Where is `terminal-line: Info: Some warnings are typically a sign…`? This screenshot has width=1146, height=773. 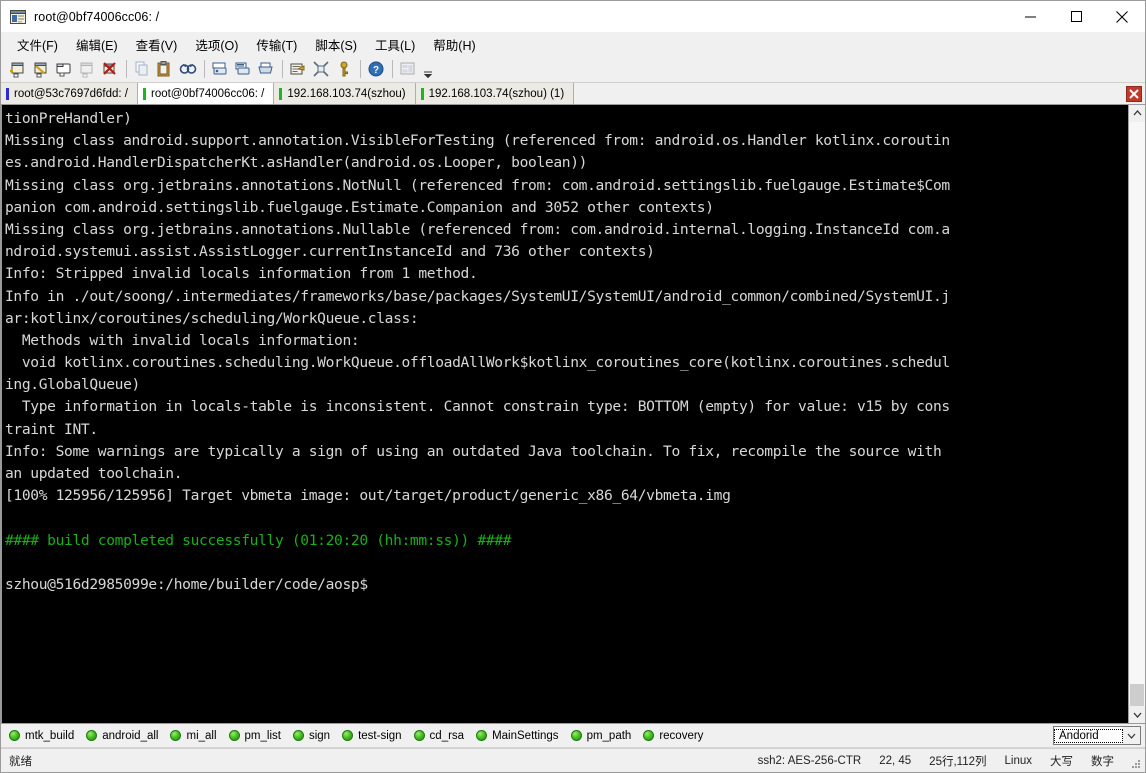 terminal-line: Info: Some warnings are typically a sign… is located at coordinates (473, 451).